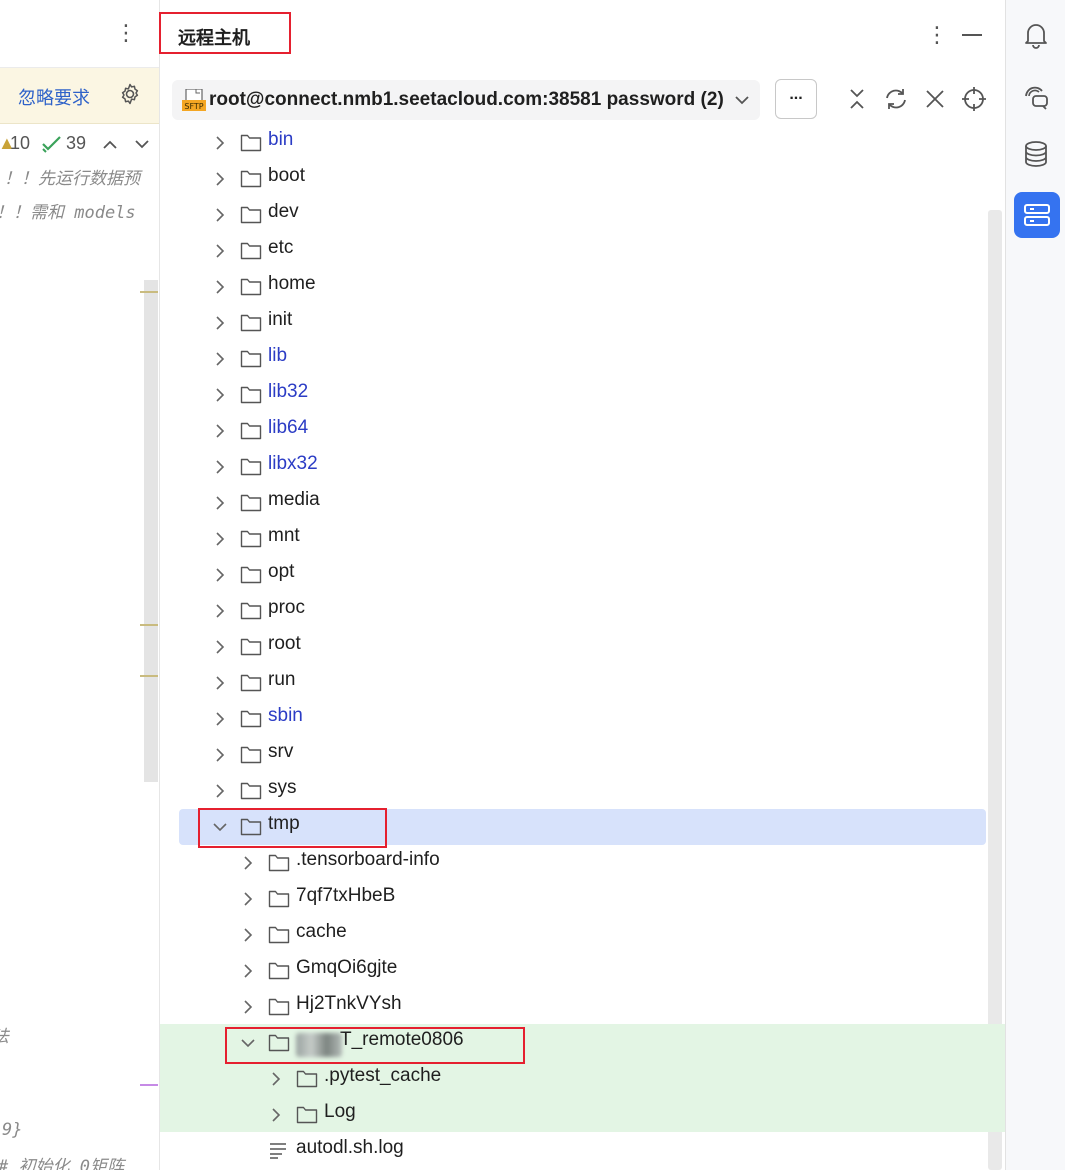 The width and height of the screenshot is (1065, 1170). Describe the element at coordinates (1035, 585) in the screenshot. I see `tool-window-rail` at that location.